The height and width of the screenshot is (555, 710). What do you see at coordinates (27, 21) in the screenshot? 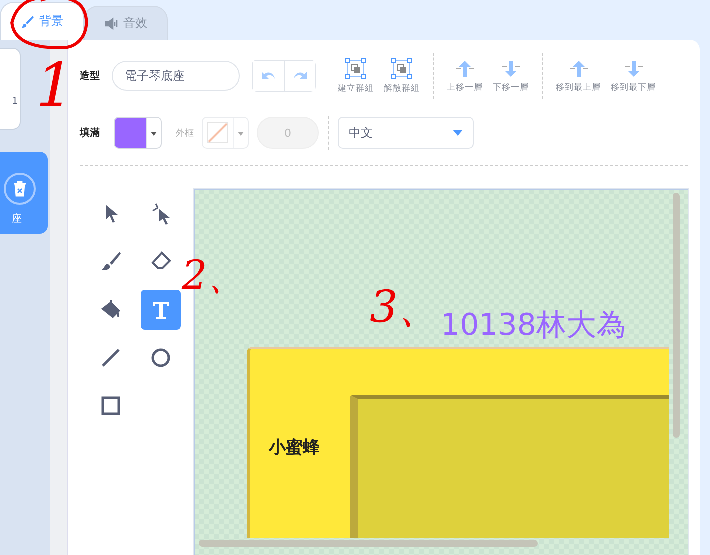
I see `brush-icon` at bounding box center [27, 21].